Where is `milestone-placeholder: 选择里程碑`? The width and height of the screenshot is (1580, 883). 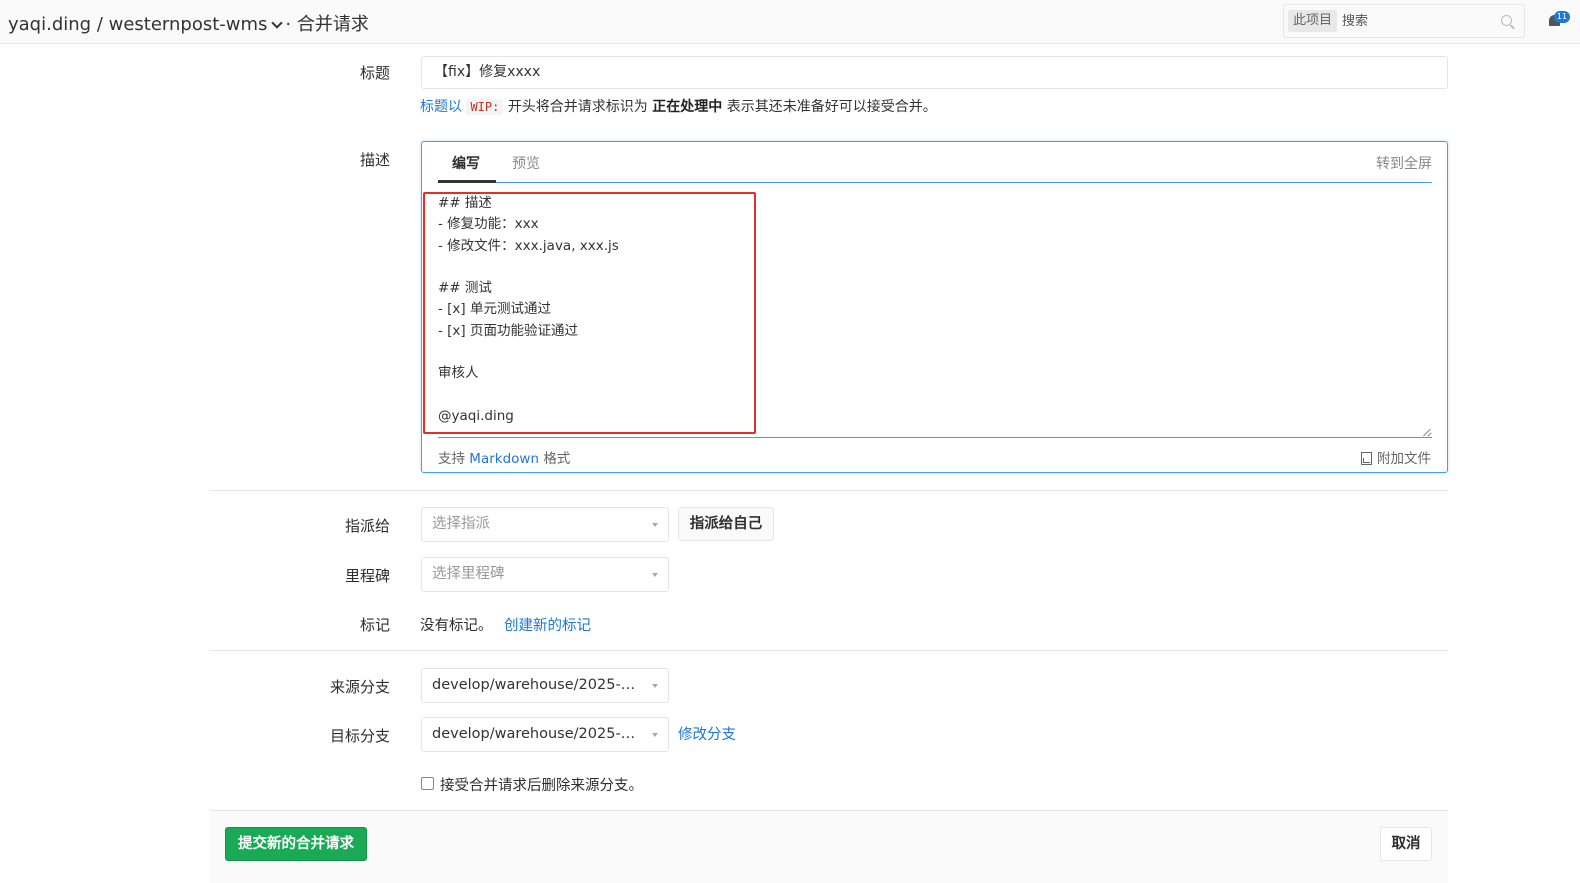
milestone-placeholder: 选择里程碑 is located at coordinates (468, 574).